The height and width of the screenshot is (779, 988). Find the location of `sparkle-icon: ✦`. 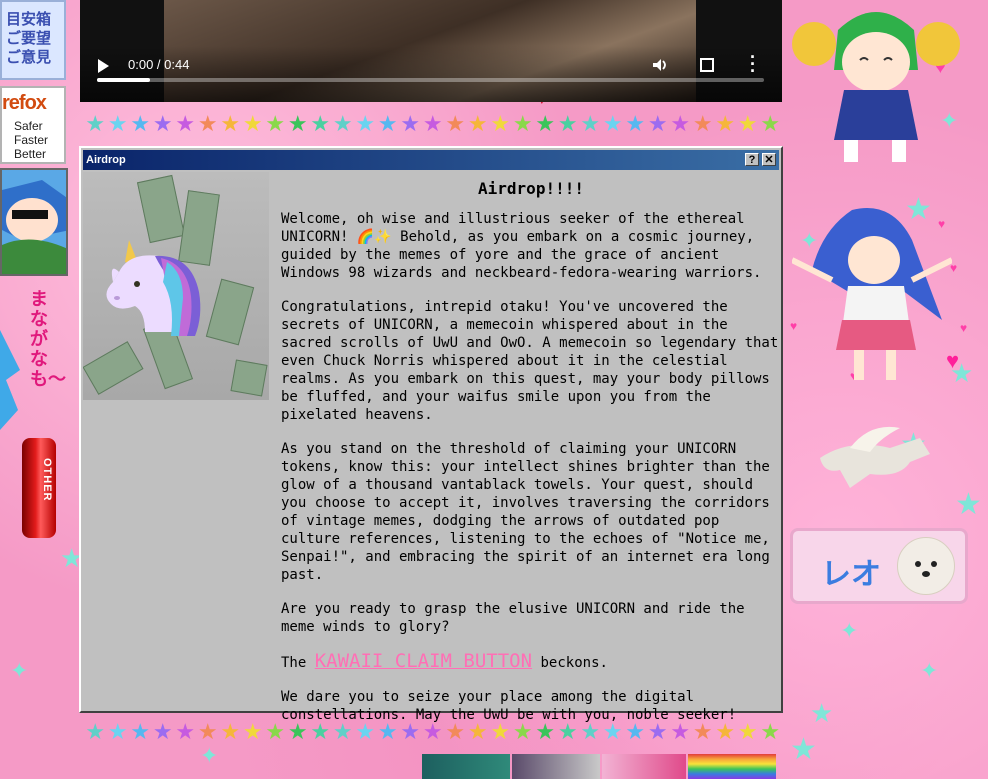

sparkle-icon: ✦ is located at coordinates (209, 755).